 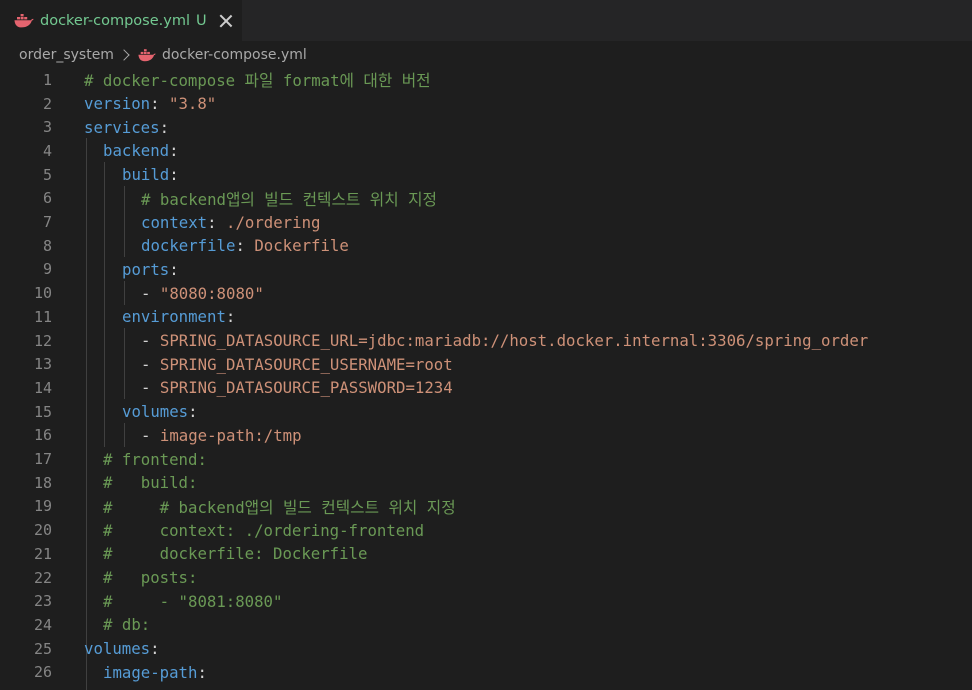 I want to click on code-text: # # backend앱의 빌드 컨텍스트 위치 지정, so click(x=279, y=506).